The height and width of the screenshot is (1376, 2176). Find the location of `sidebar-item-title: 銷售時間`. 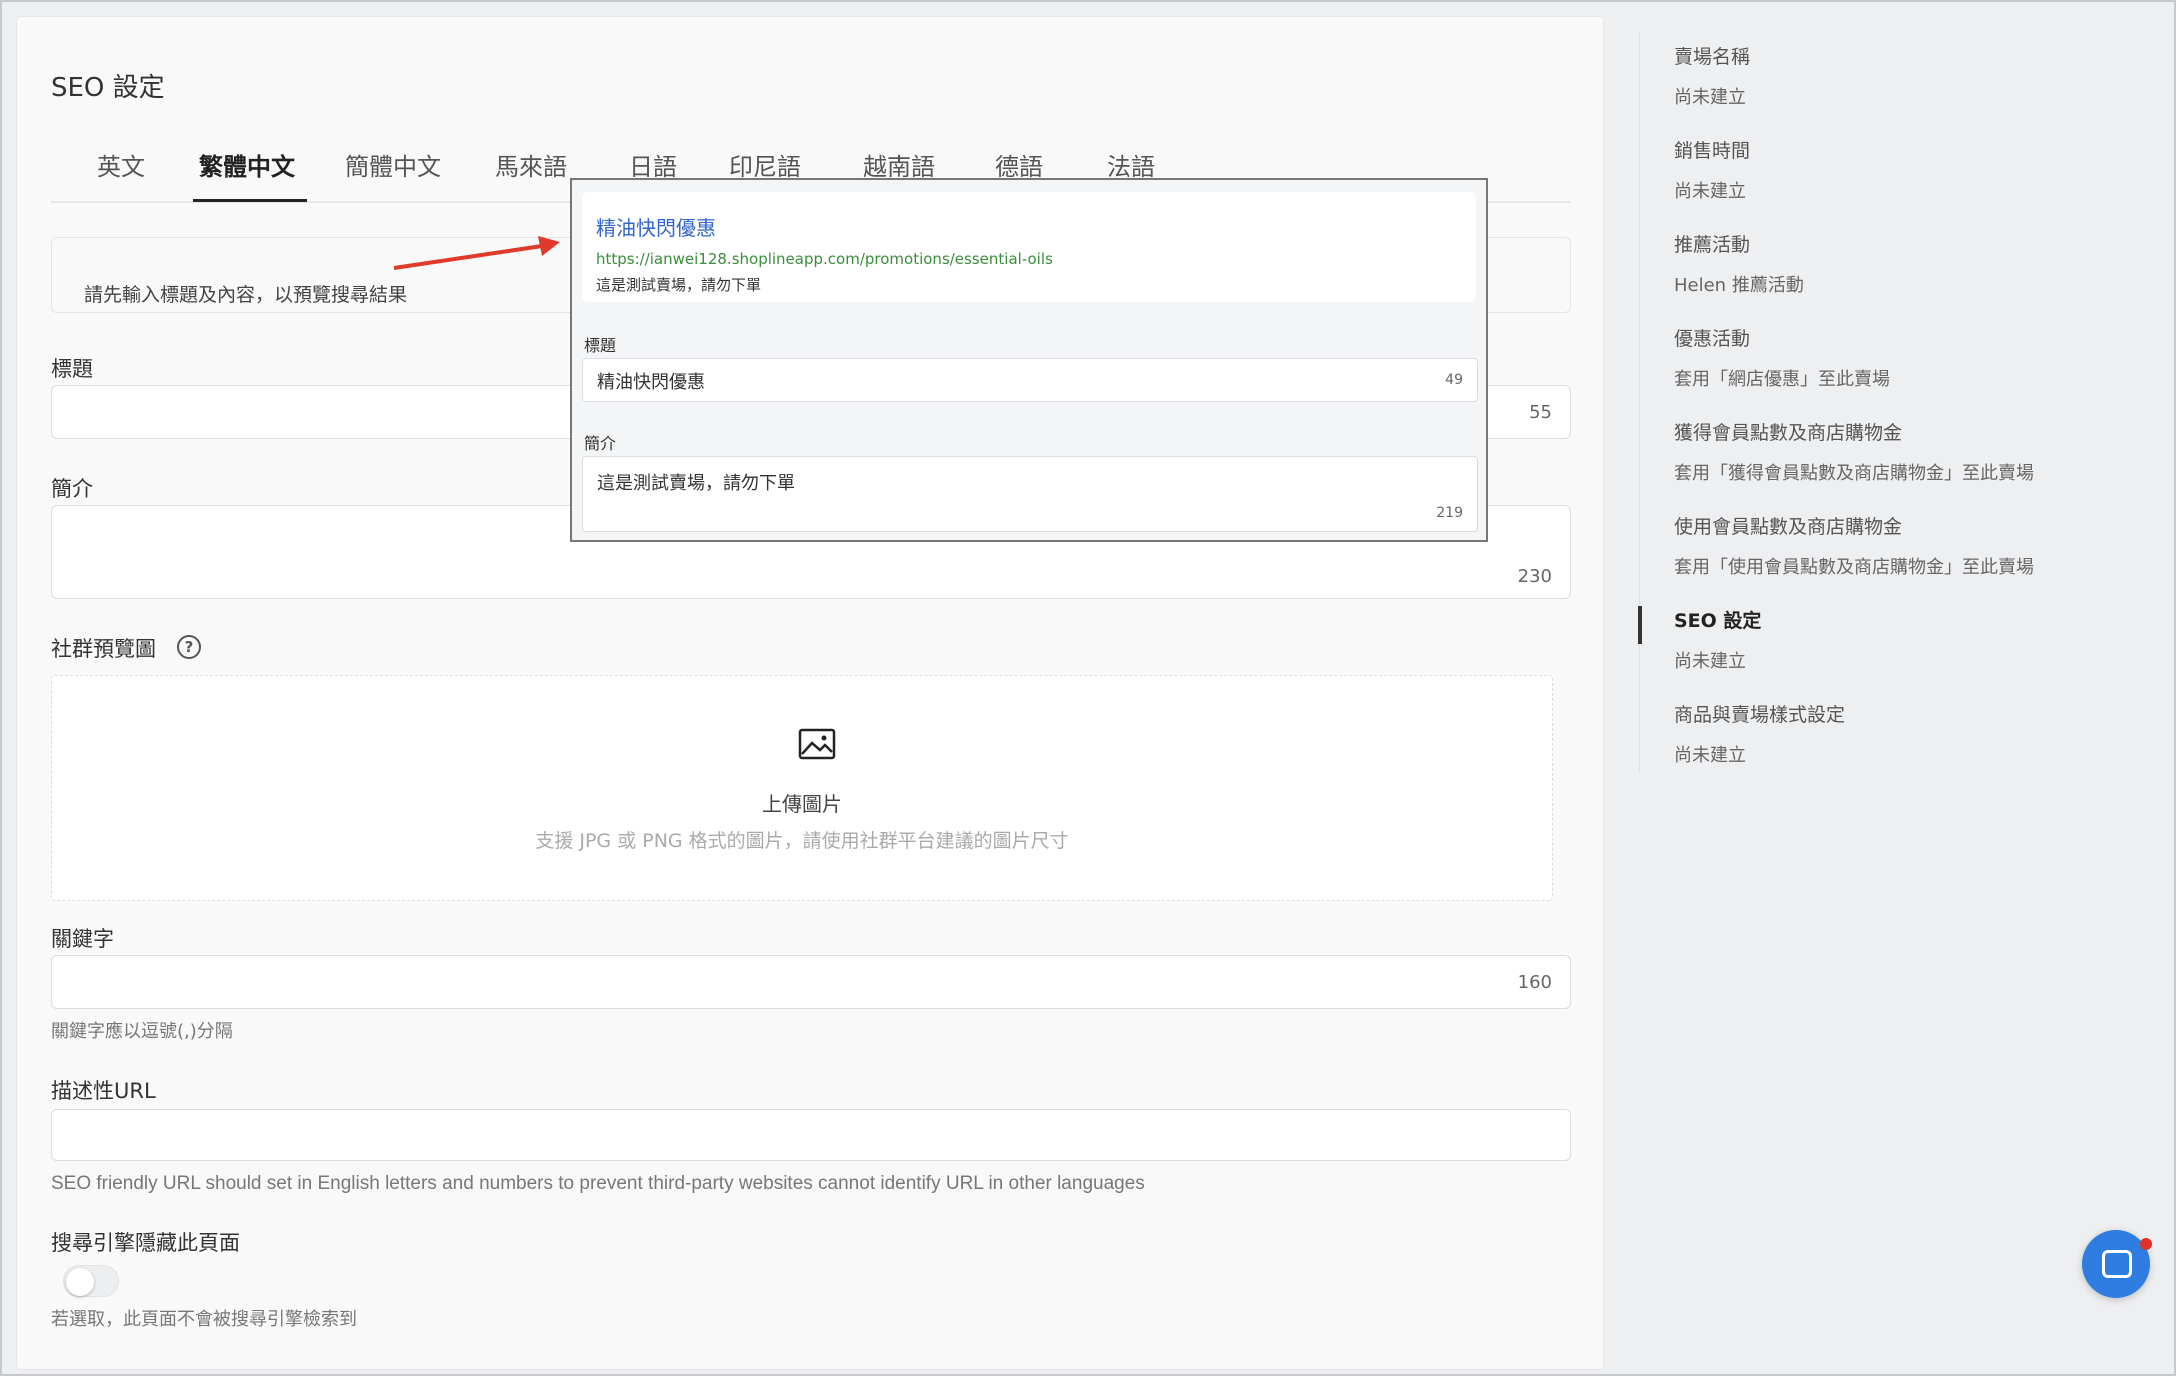

sidebar-item-title: 銷售時間 is located at coordinates (1712, 151).